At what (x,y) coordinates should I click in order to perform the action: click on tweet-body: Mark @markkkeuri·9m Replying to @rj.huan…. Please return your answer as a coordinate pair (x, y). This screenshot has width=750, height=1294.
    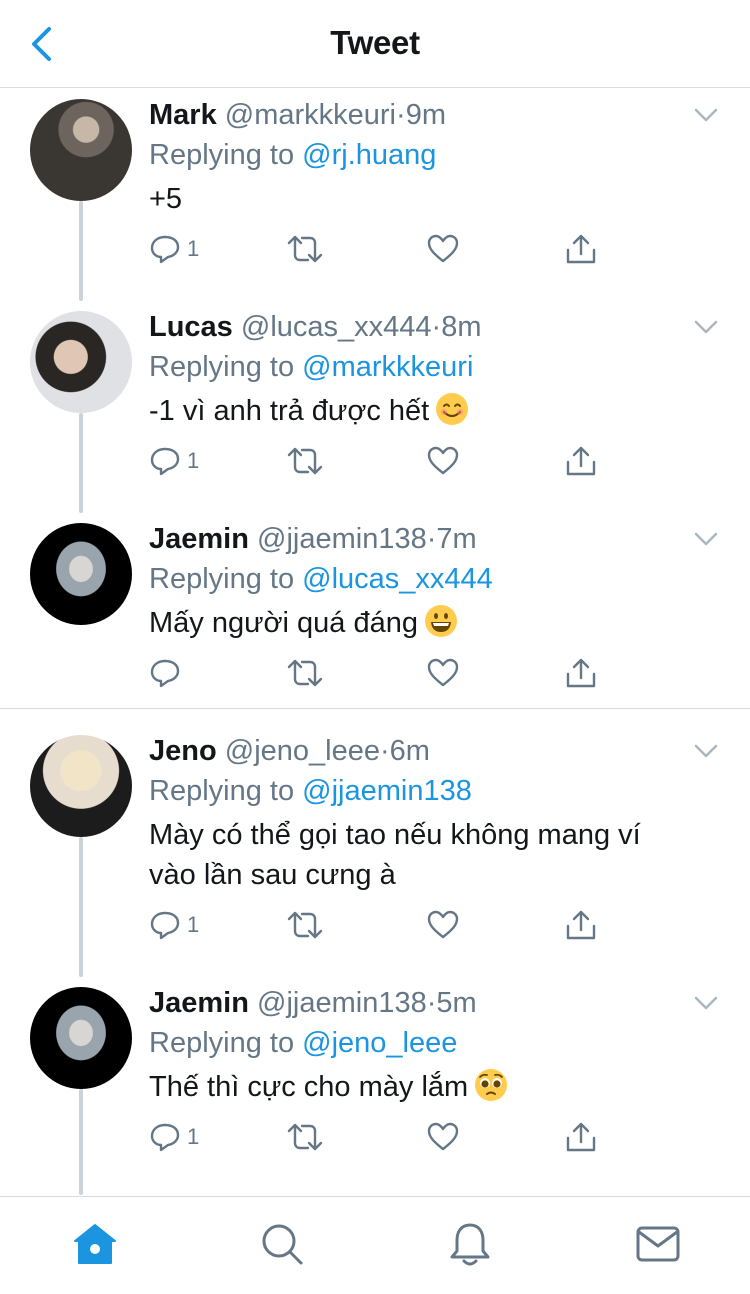
    Looking at the image, I should click on (439, 158).